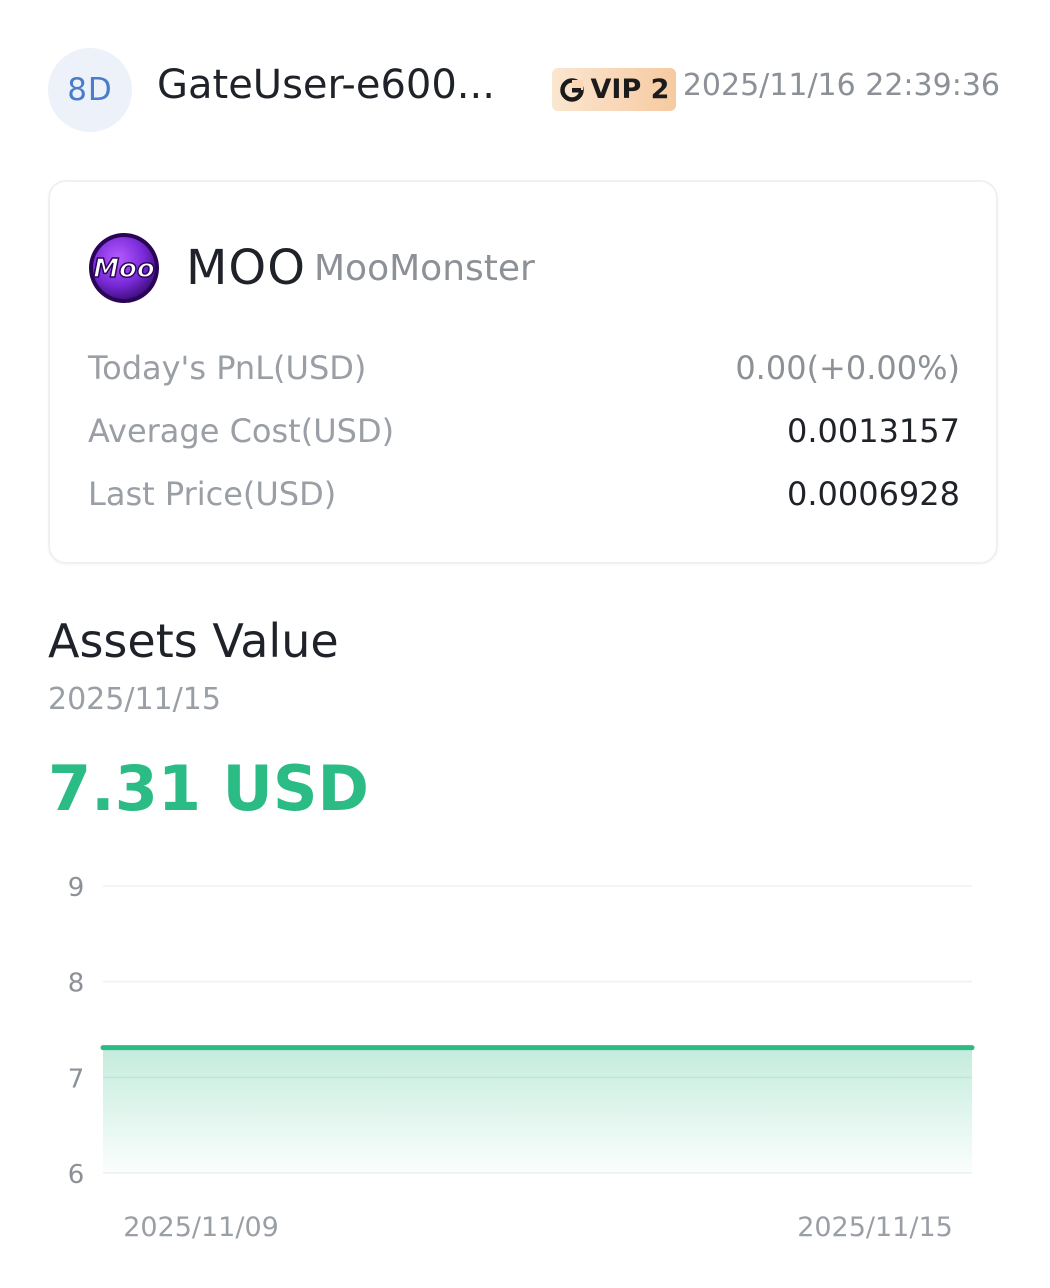 Image resolution: width=1050 pixels, height=1288 pixels. Describe the element at coordinates (571, 89) in the screenshot. I see `vip-icon` at that location.